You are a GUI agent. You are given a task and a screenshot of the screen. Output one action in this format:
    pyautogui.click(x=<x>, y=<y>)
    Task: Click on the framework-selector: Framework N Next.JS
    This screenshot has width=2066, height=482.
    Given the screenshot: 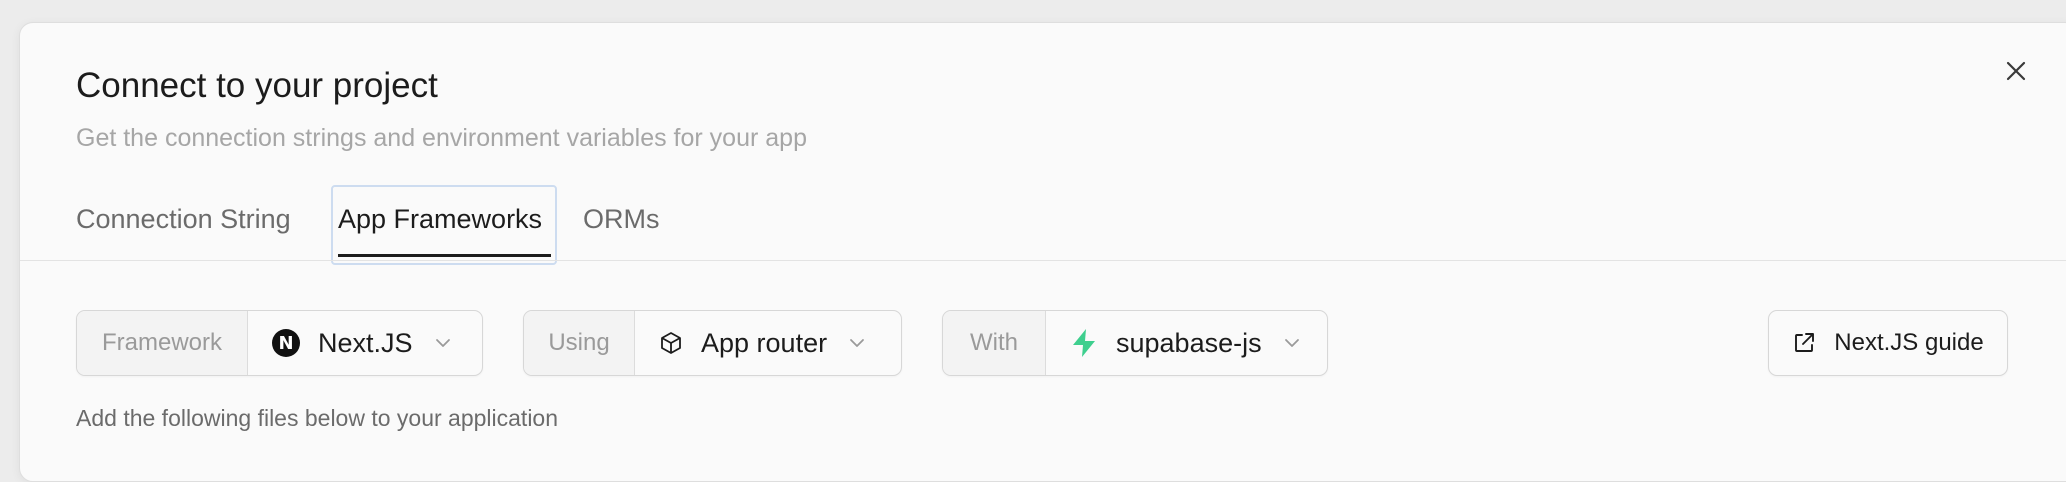 What is the action you would take?
    pyautogui.click(x=279, y=343)
    